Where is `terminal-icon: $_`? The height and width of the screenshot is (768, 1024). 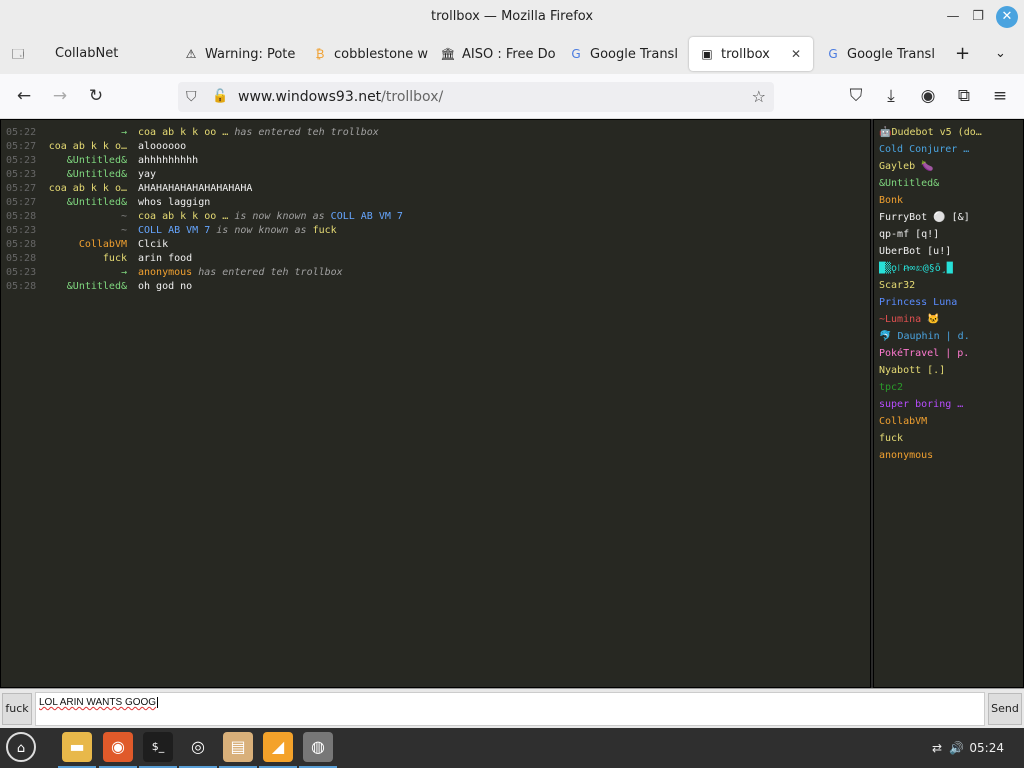
terminal-icon: $_ is located at coordinates (158, 747).